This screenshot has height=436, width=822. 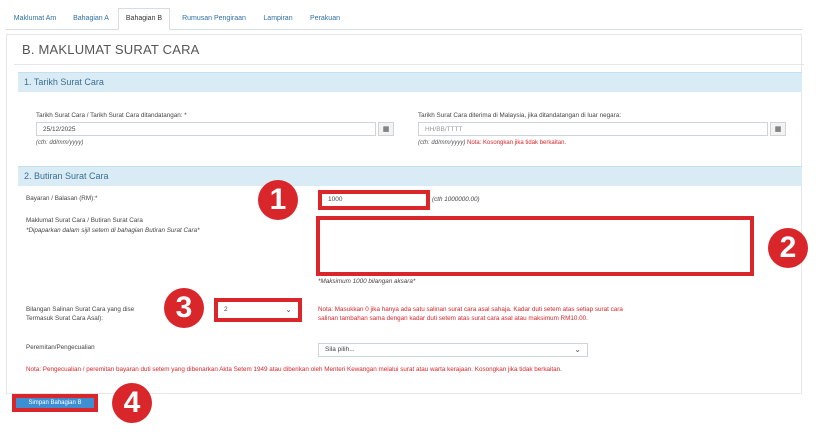 What do you see at coordinates (367, 281) in the screenshot?
I see `details-max-hint: *Maksimum 1000 bilangan aksara*` at bounding box center [367, 281].